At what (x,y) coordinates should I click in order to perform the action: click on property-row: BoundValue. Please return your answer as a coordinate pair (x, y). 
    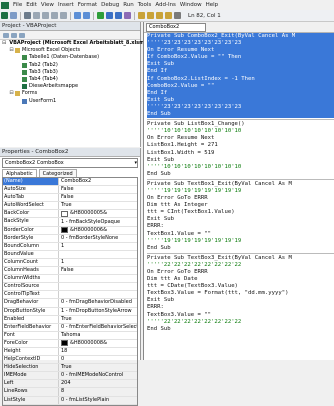
    Looking at the image, I should click on (70, 254).